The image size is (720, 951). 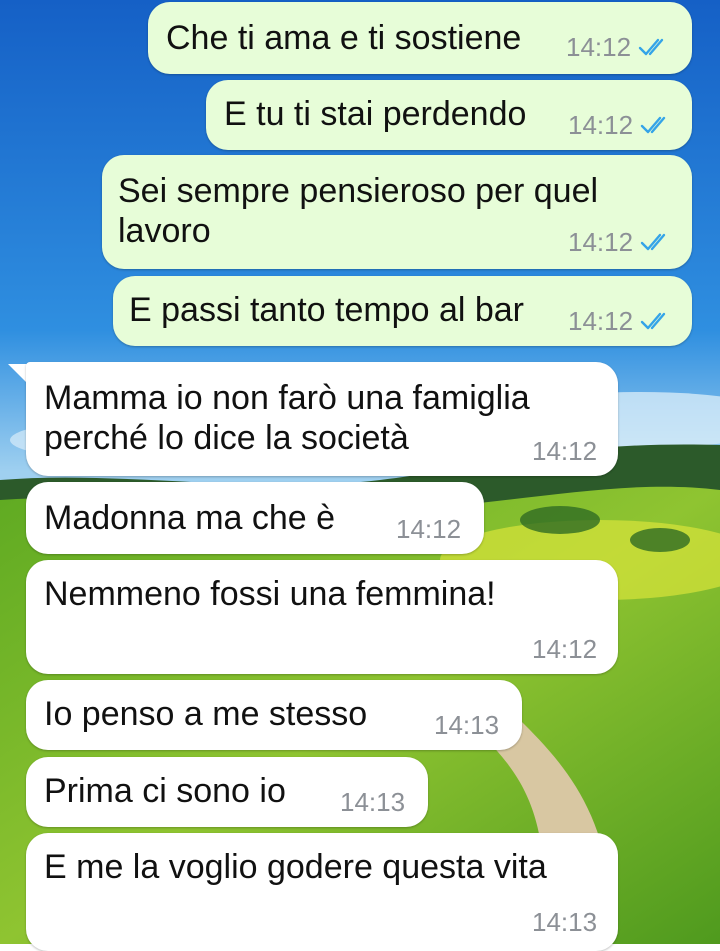 I want to click on message-bubble-outgoing: Che ti ama e ti sostiene 14:12, so click(x=420, y=38).